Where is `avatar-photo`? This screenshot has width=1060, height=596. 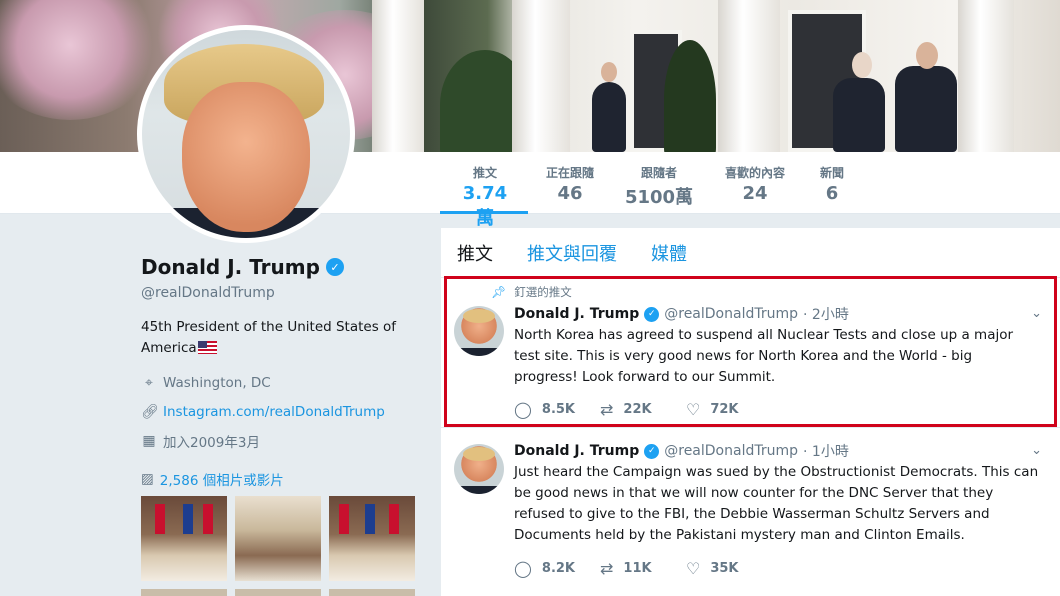
avatar-photo is located at coordinates (246, 134).